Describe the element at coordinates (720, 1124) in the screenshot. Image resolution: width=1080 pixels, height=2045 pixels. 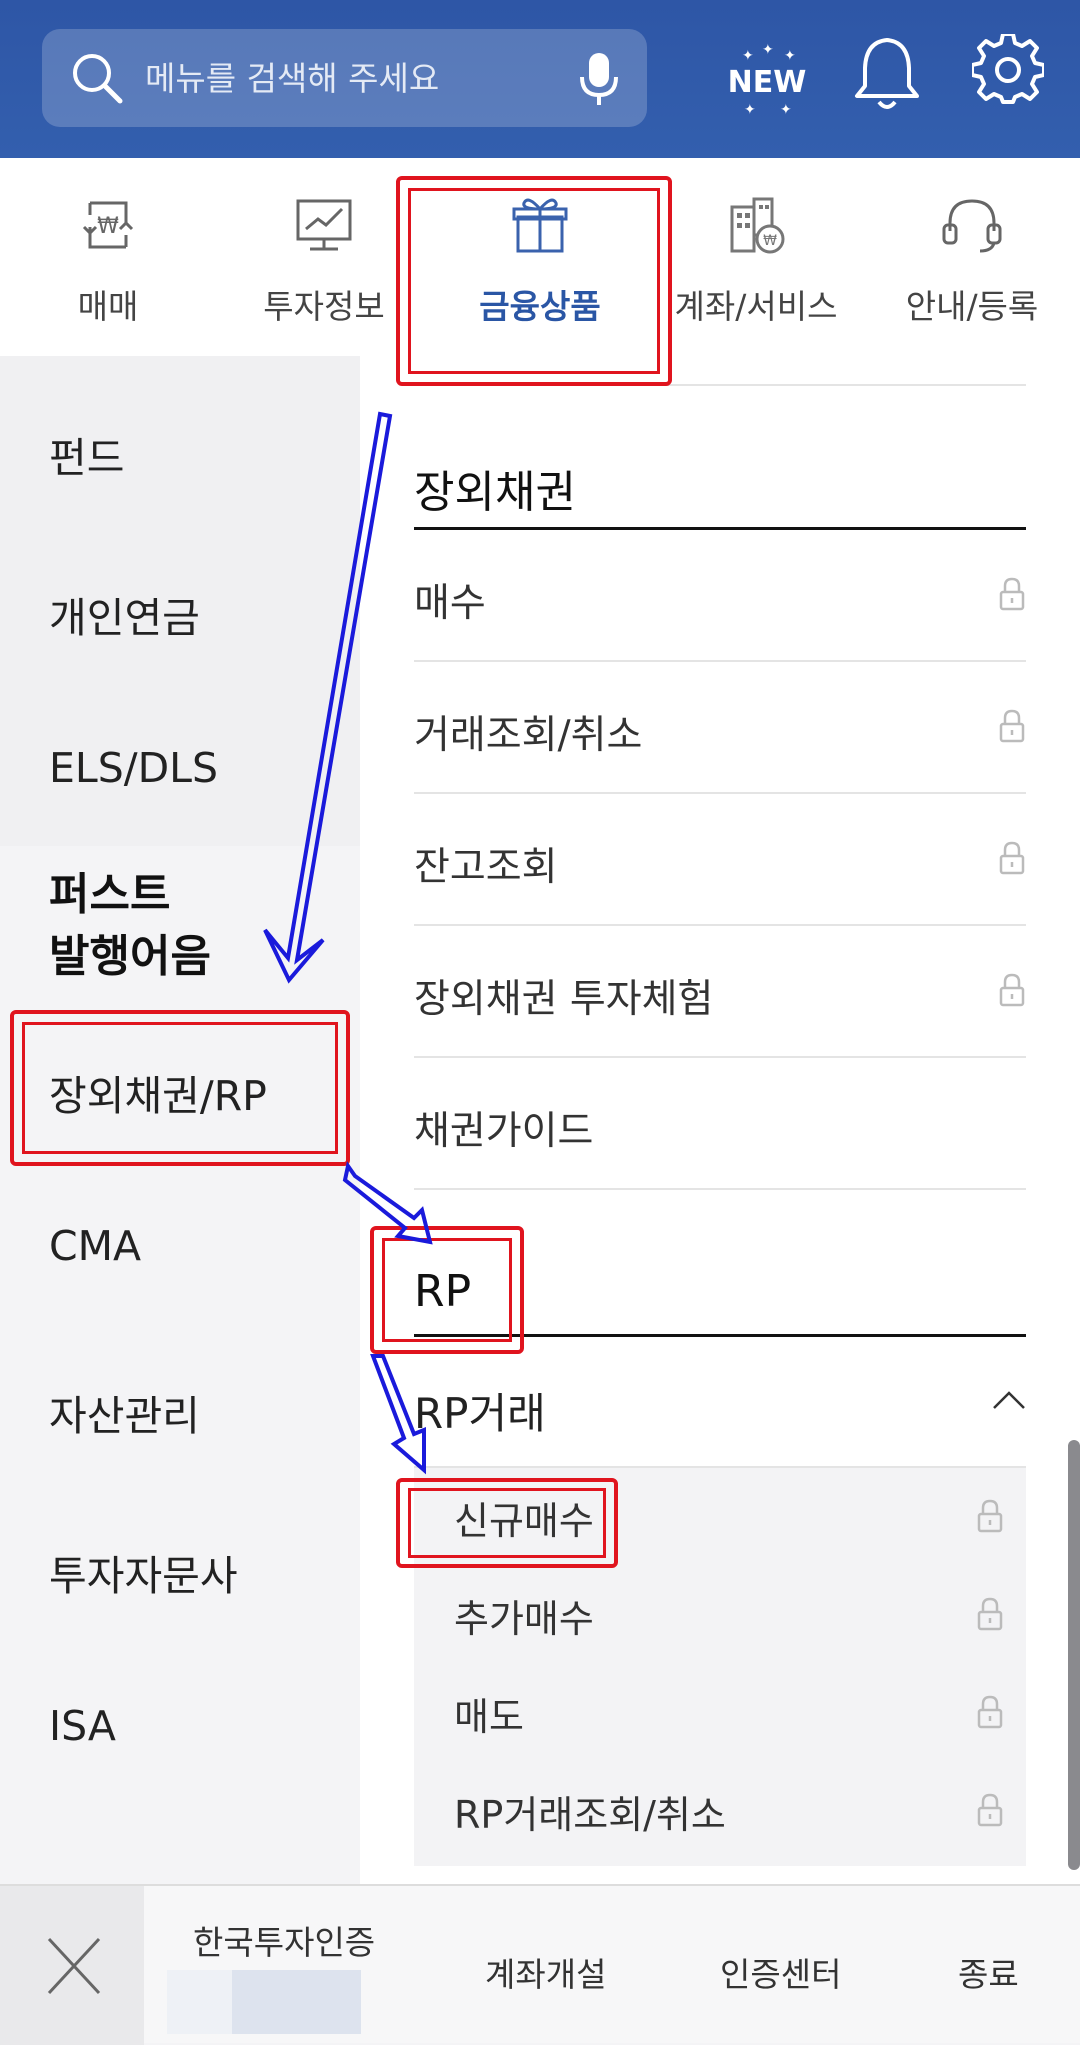
I see `menu-item-bond-guide: 채권가이드` at that location.